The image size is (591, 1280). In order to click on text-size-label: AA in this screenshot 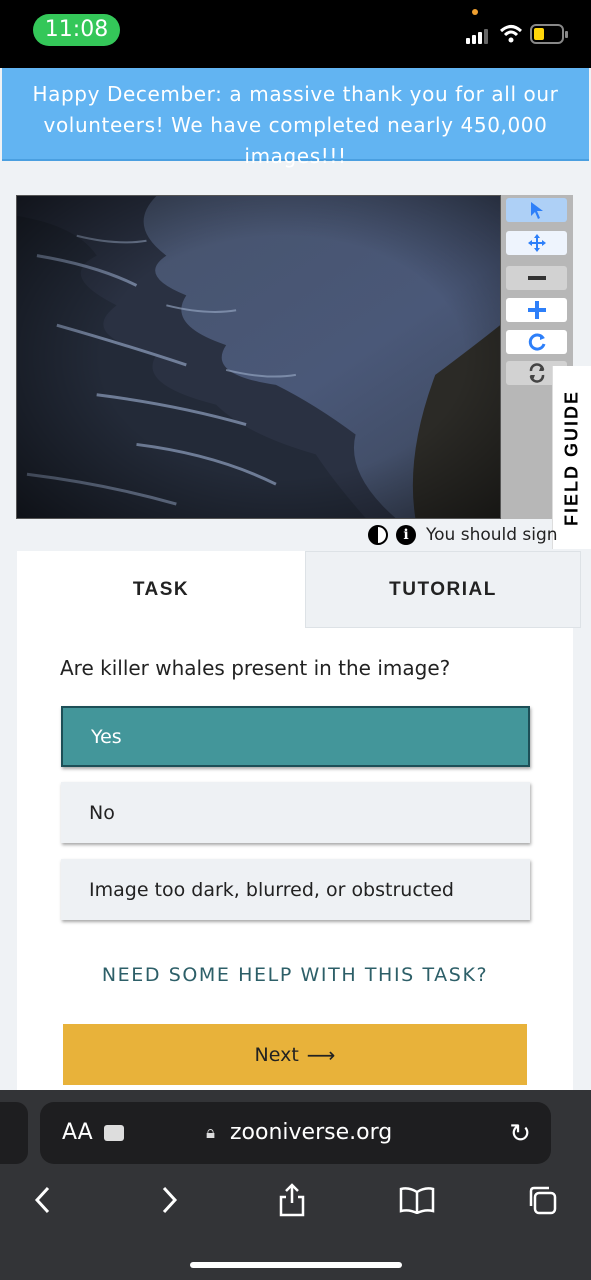, I will do `click(77, 1132)`.